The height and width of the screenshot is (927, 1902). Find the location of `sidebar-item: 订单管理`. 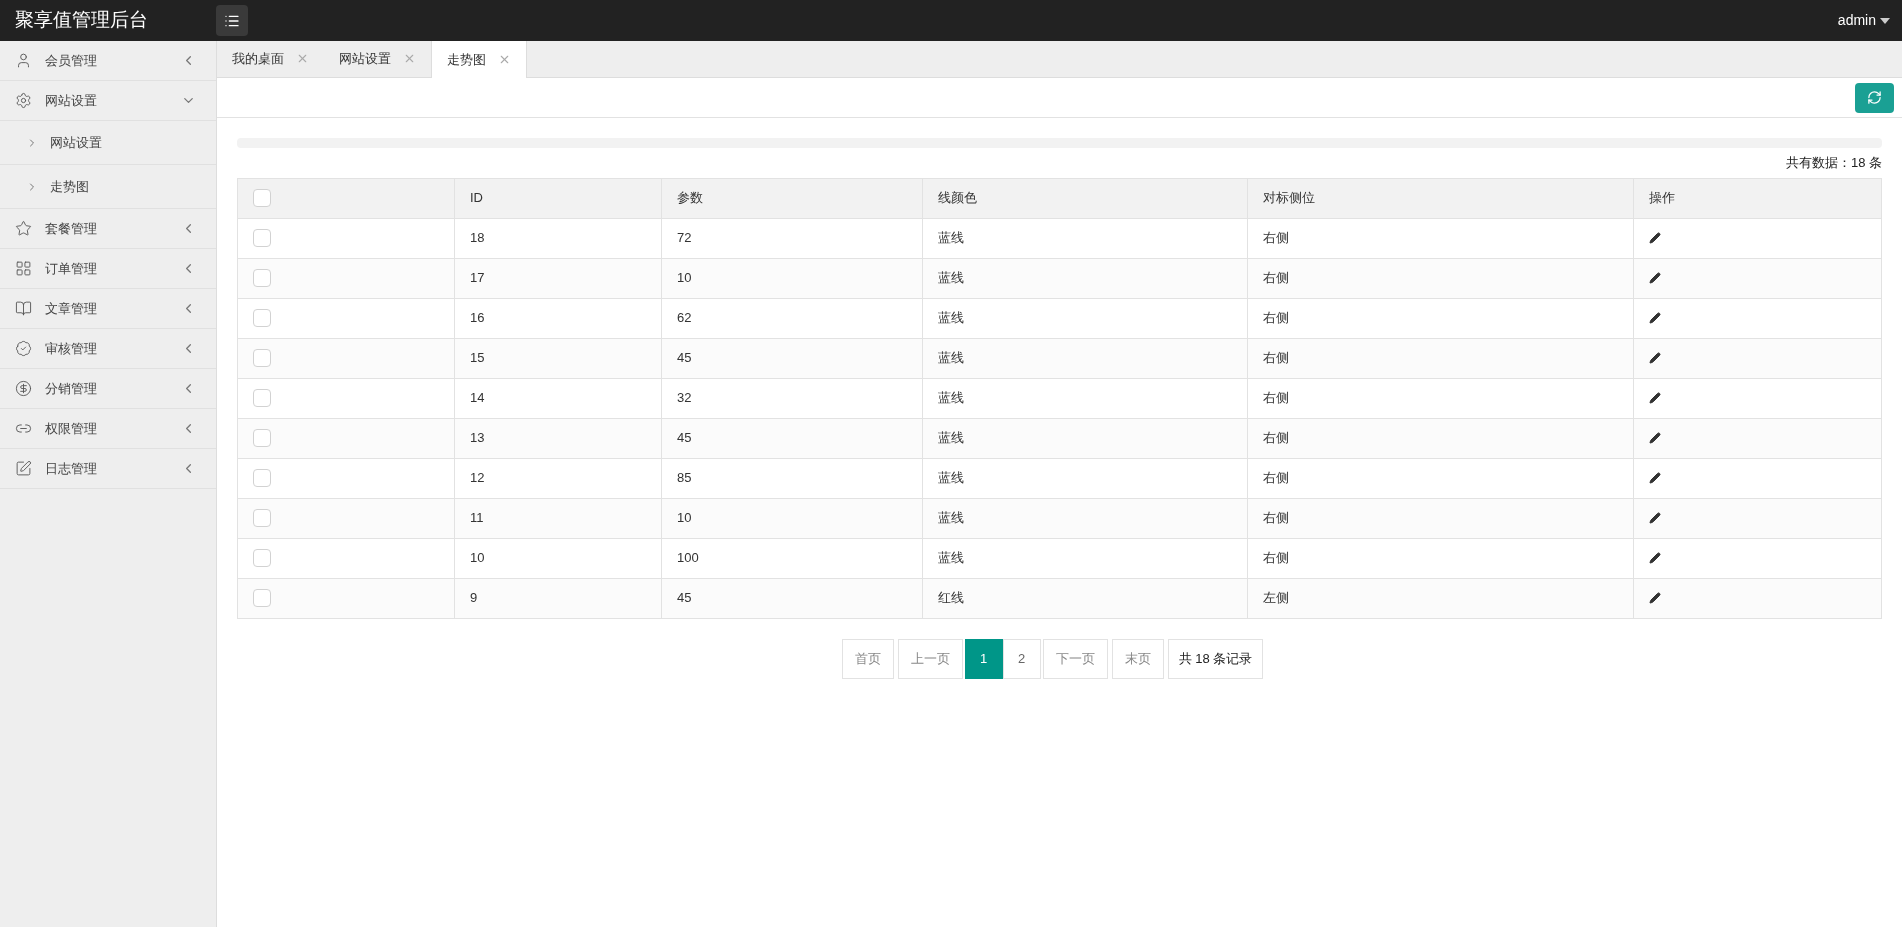

sidebar-item: 订单管理 is located at coordinates (108, 269).